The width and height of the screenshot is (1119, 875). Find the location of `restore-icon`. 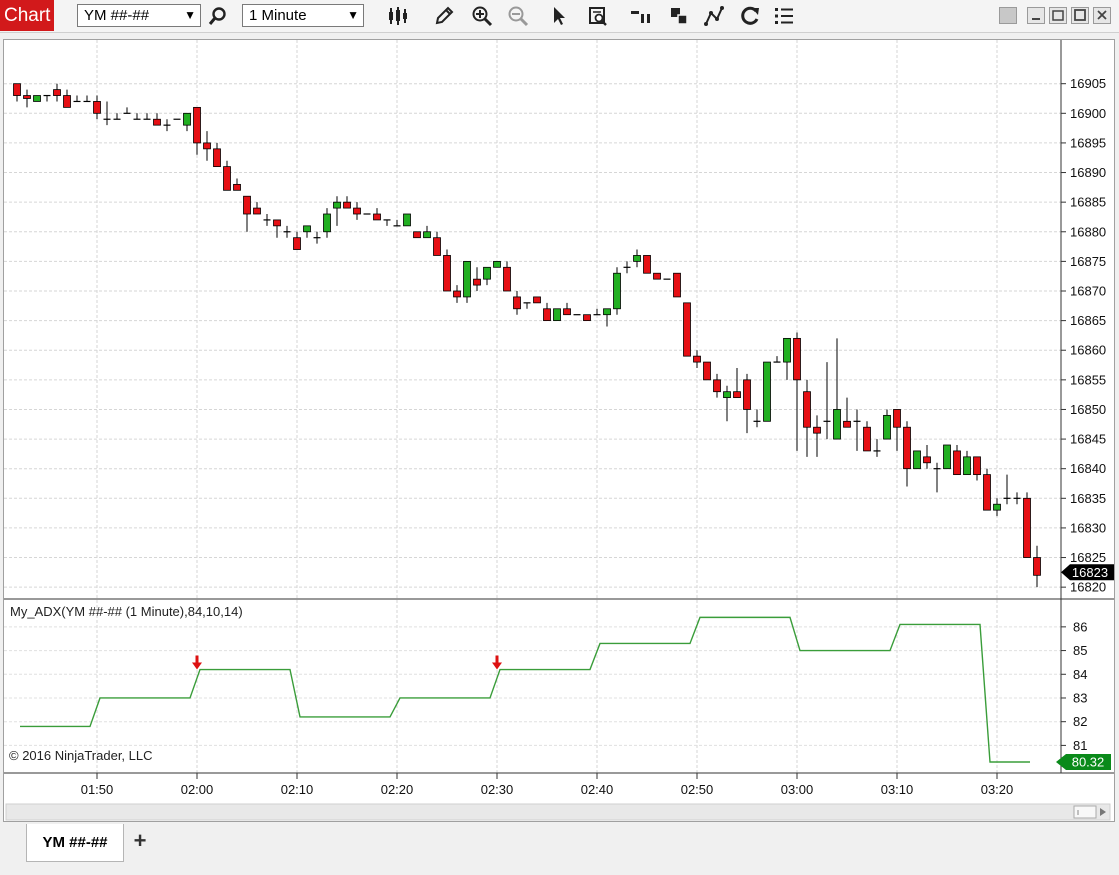

restore-icon is located at coordinates (1058, 15).